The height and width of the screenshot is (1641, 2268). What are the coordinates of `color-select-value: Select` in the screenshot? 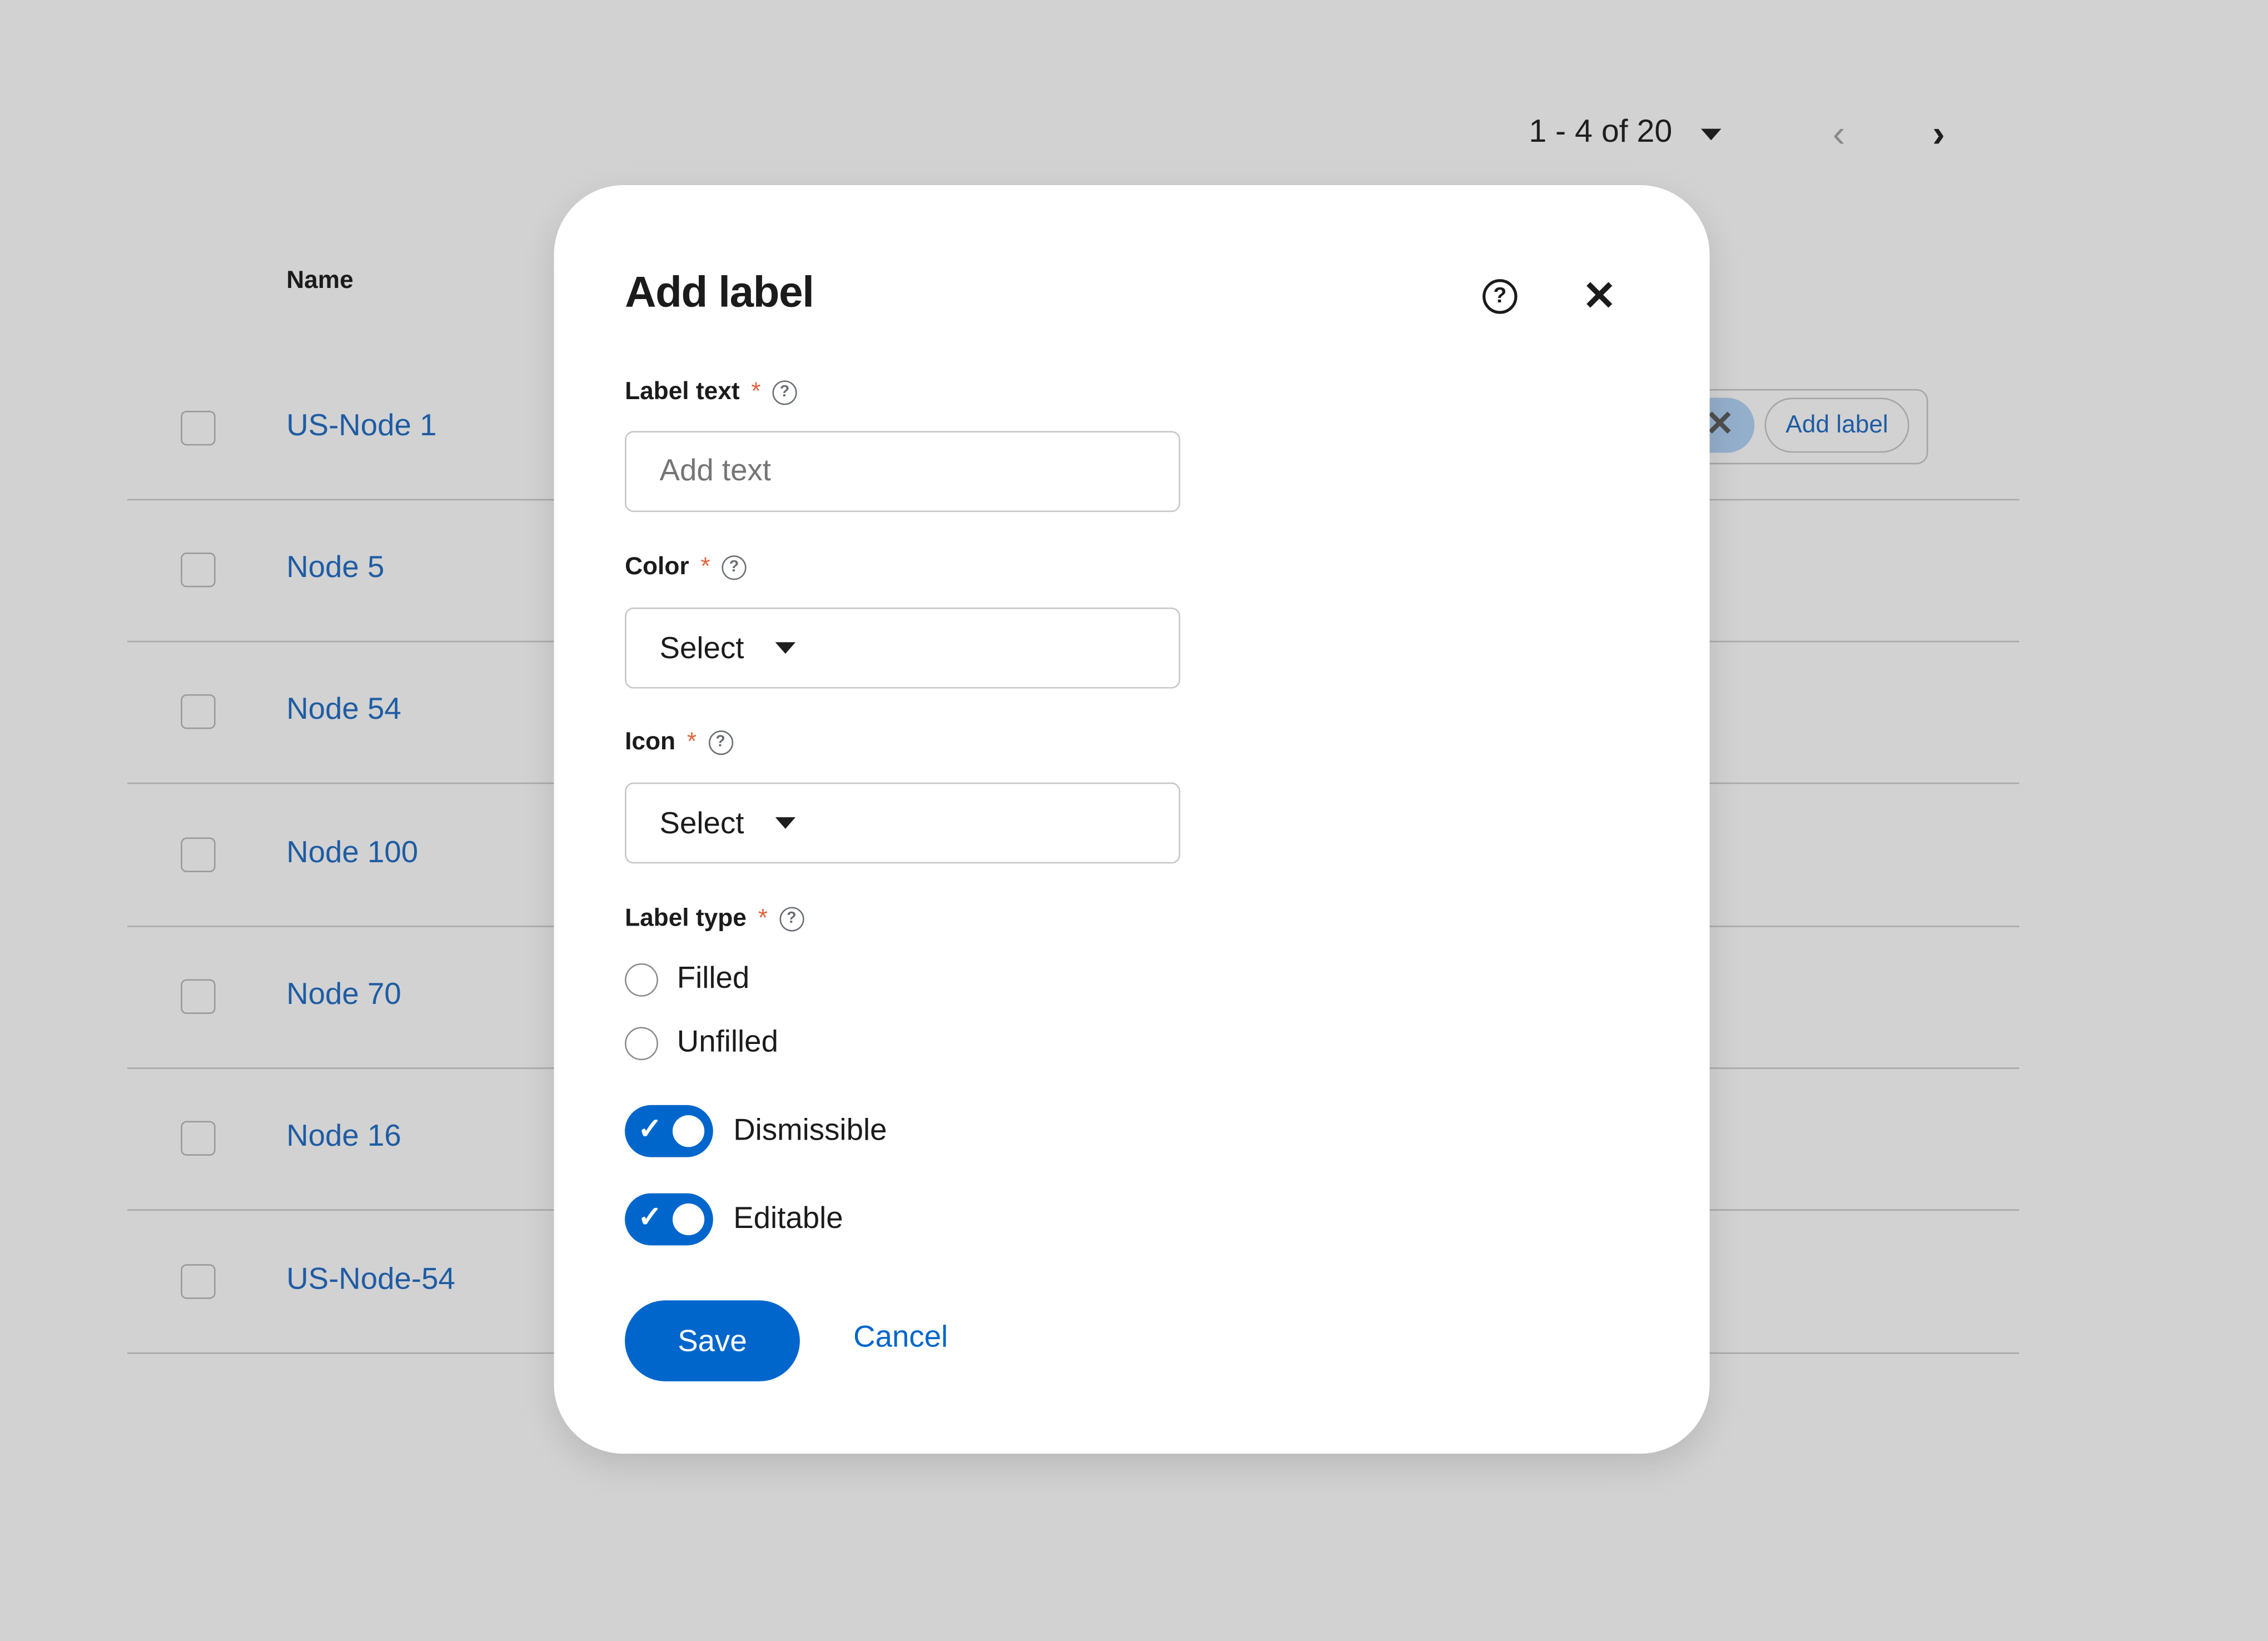 It's located at (701, 648).